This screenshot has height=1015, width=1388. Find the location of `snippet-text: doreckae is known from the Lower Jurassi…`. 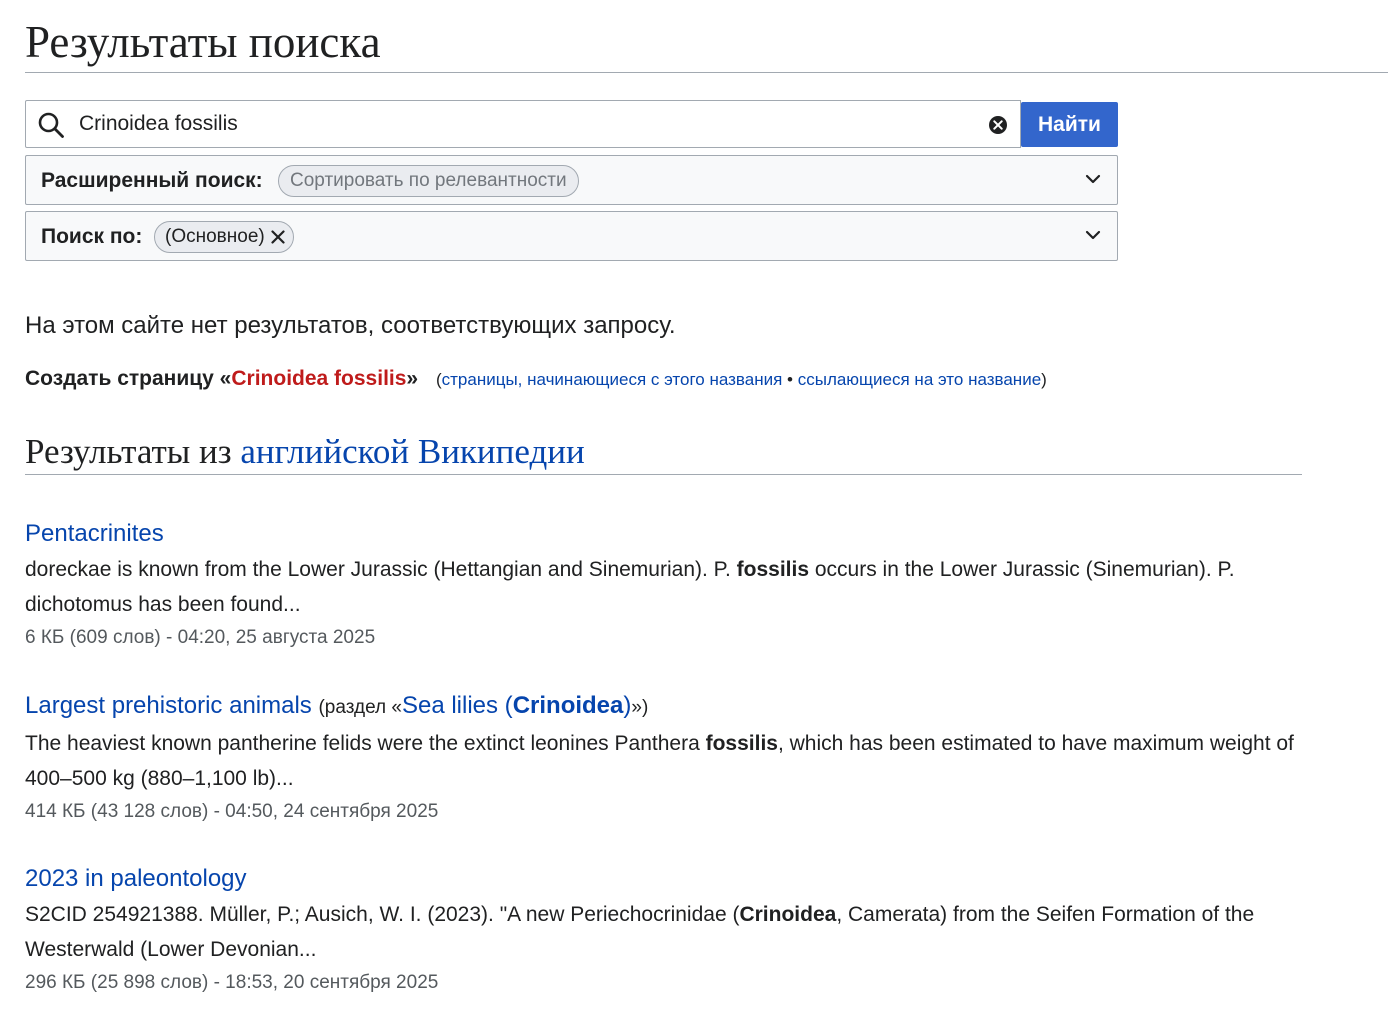

snippet-text: doreckae is known from the Lower Jurassi… is located at coordinates (381, 569).